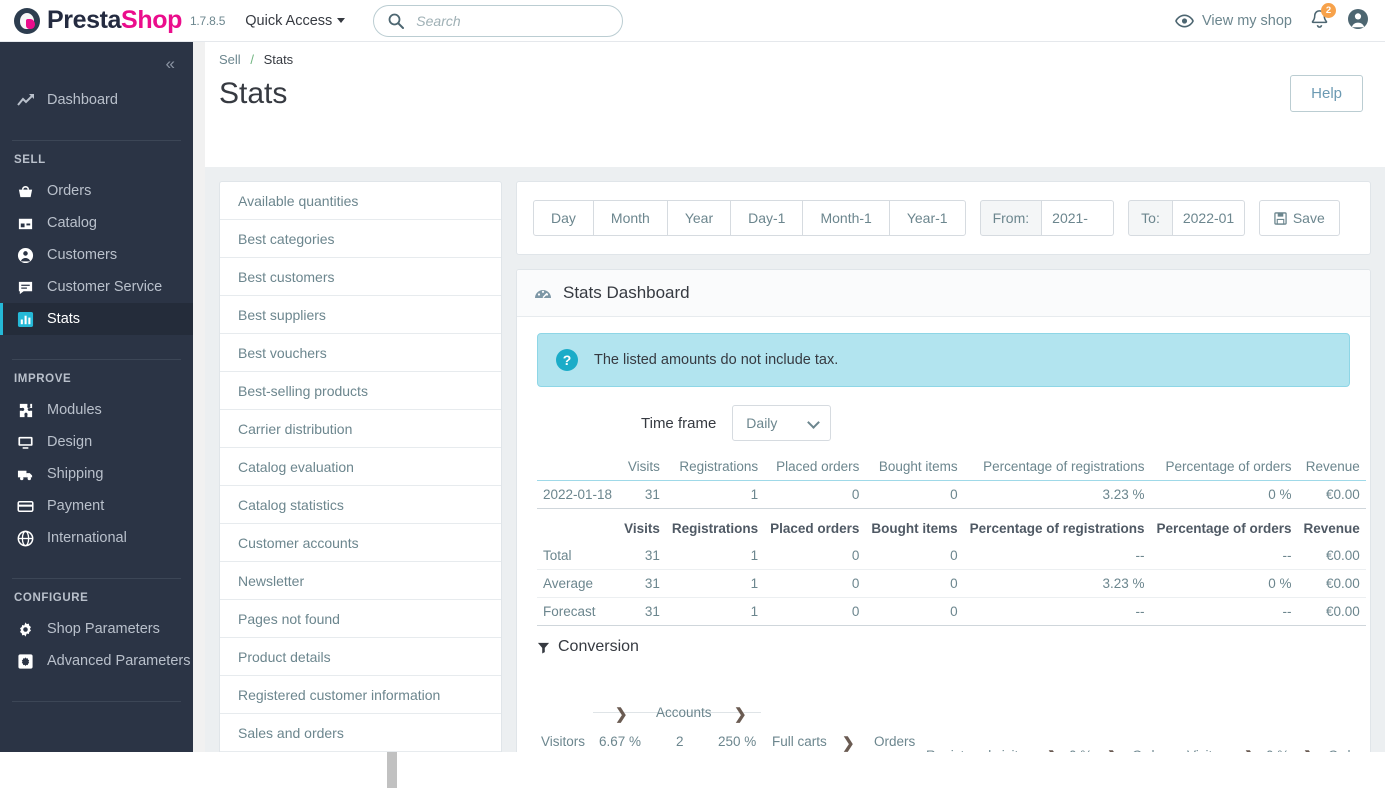 This screenshot has width=1385, height=788. I want to click on col-date, so click(578, 467).